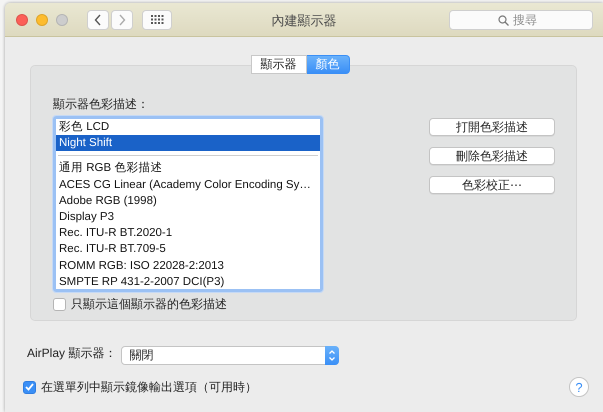 This screenshot has height=412, width=603. I want to click on window-title: 內建顯示器, so click(304, 21).